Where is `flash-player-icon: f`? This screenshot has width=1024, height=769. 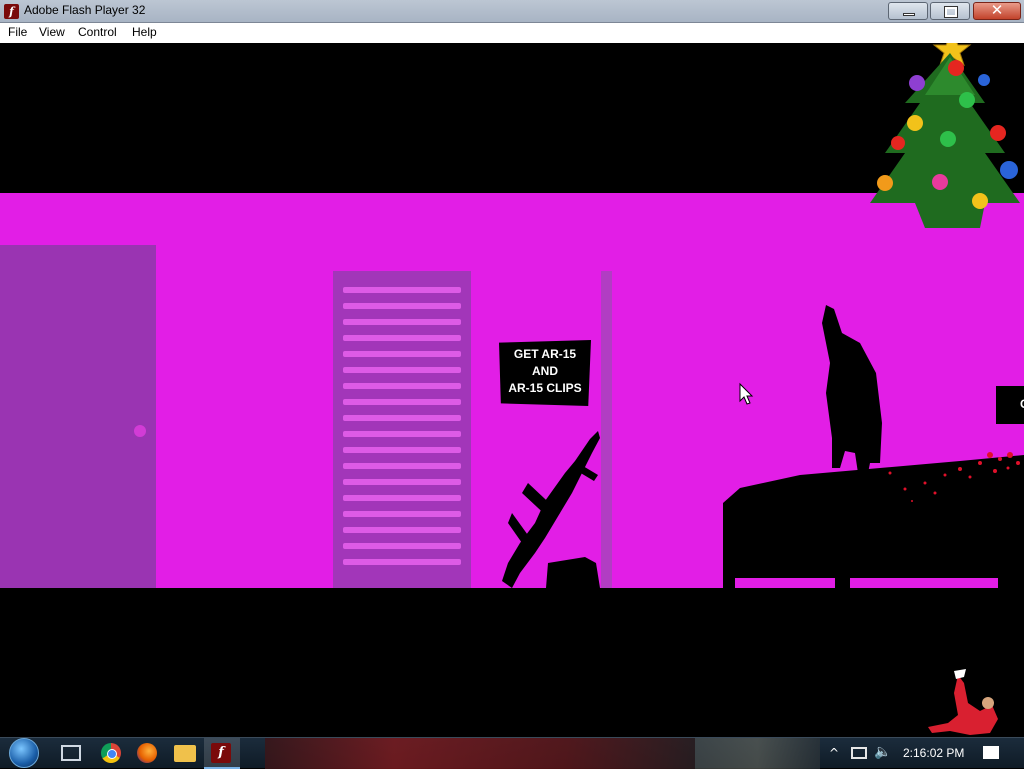 flash-player-icon: f is located at coordinates (221, 753).